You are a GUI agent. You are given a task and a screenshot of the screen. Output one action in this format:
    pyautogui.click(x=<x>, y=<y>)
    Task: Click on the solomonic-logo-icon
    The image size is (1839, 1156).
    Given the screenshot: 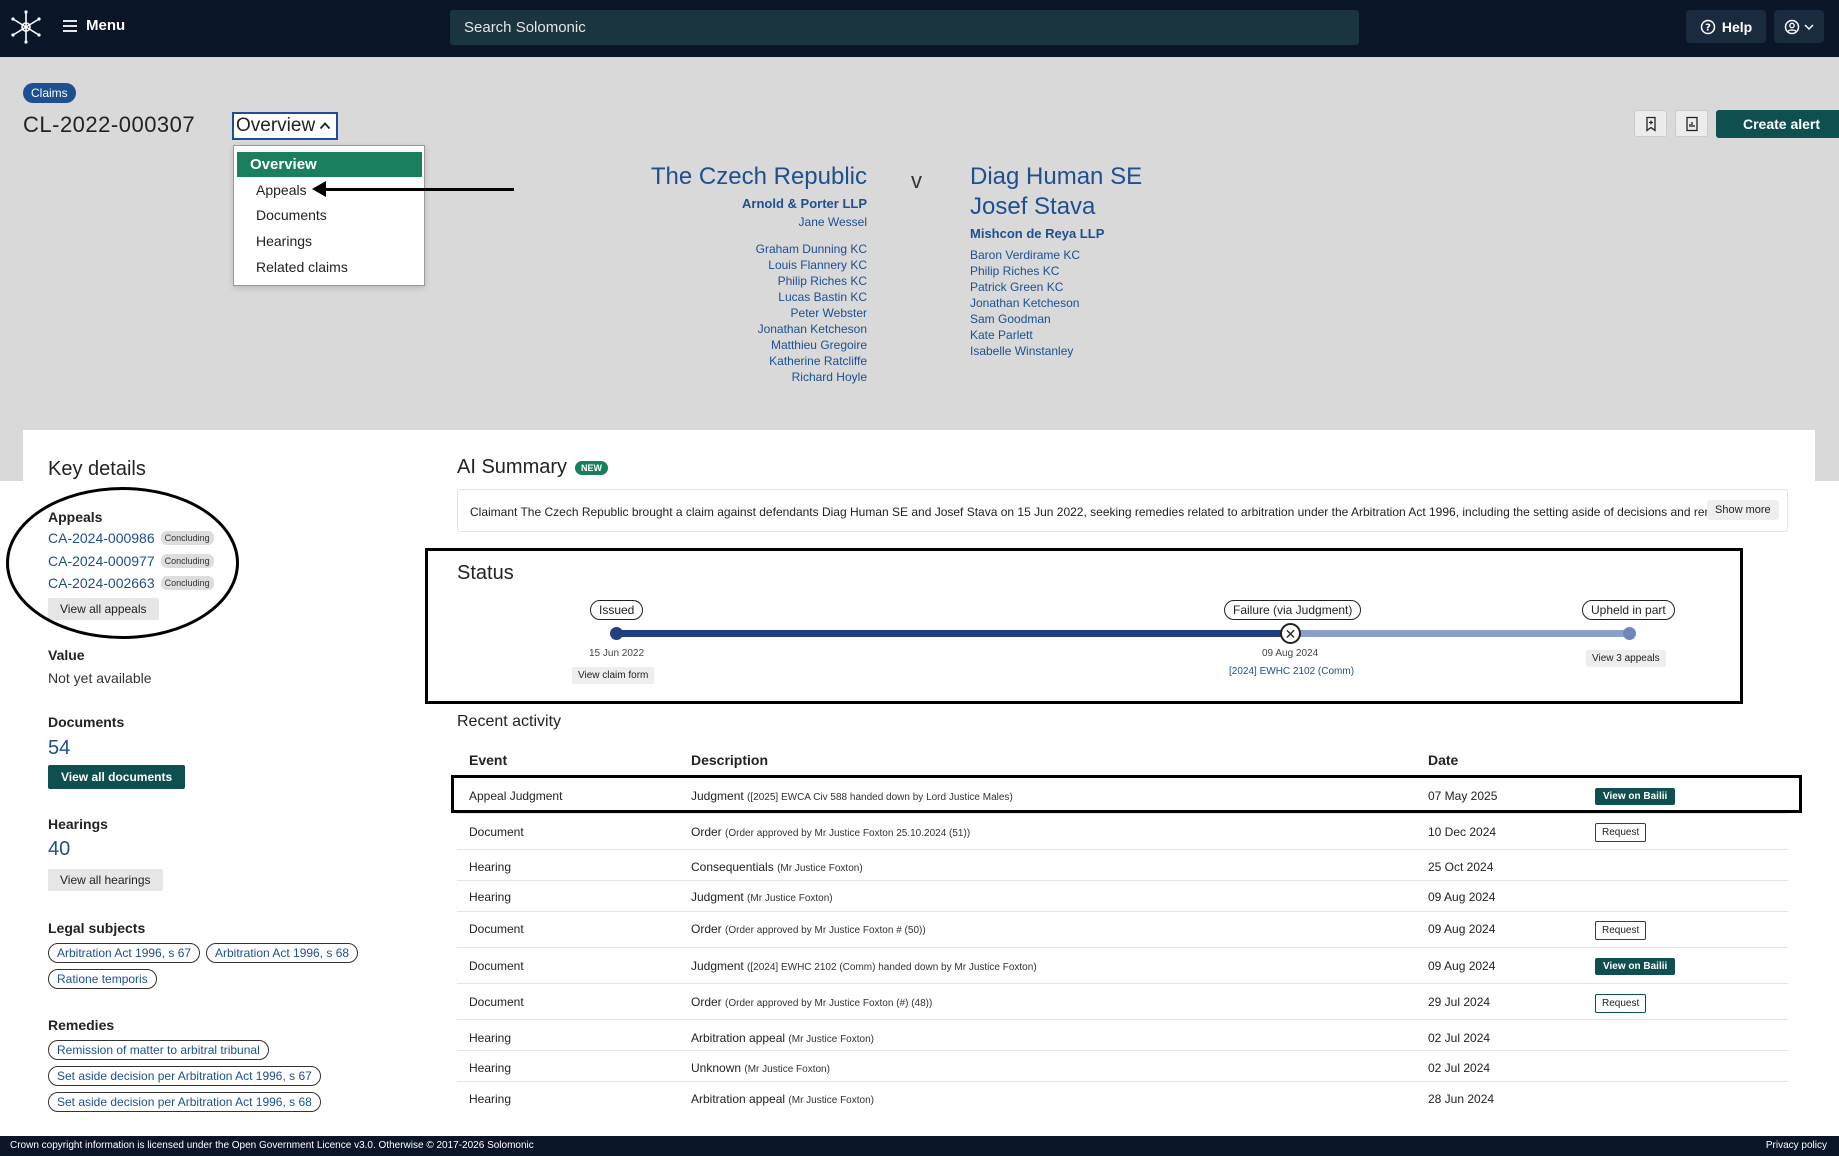 What is the action you would take?
    pyautogui.click(x=26, y=27)
    